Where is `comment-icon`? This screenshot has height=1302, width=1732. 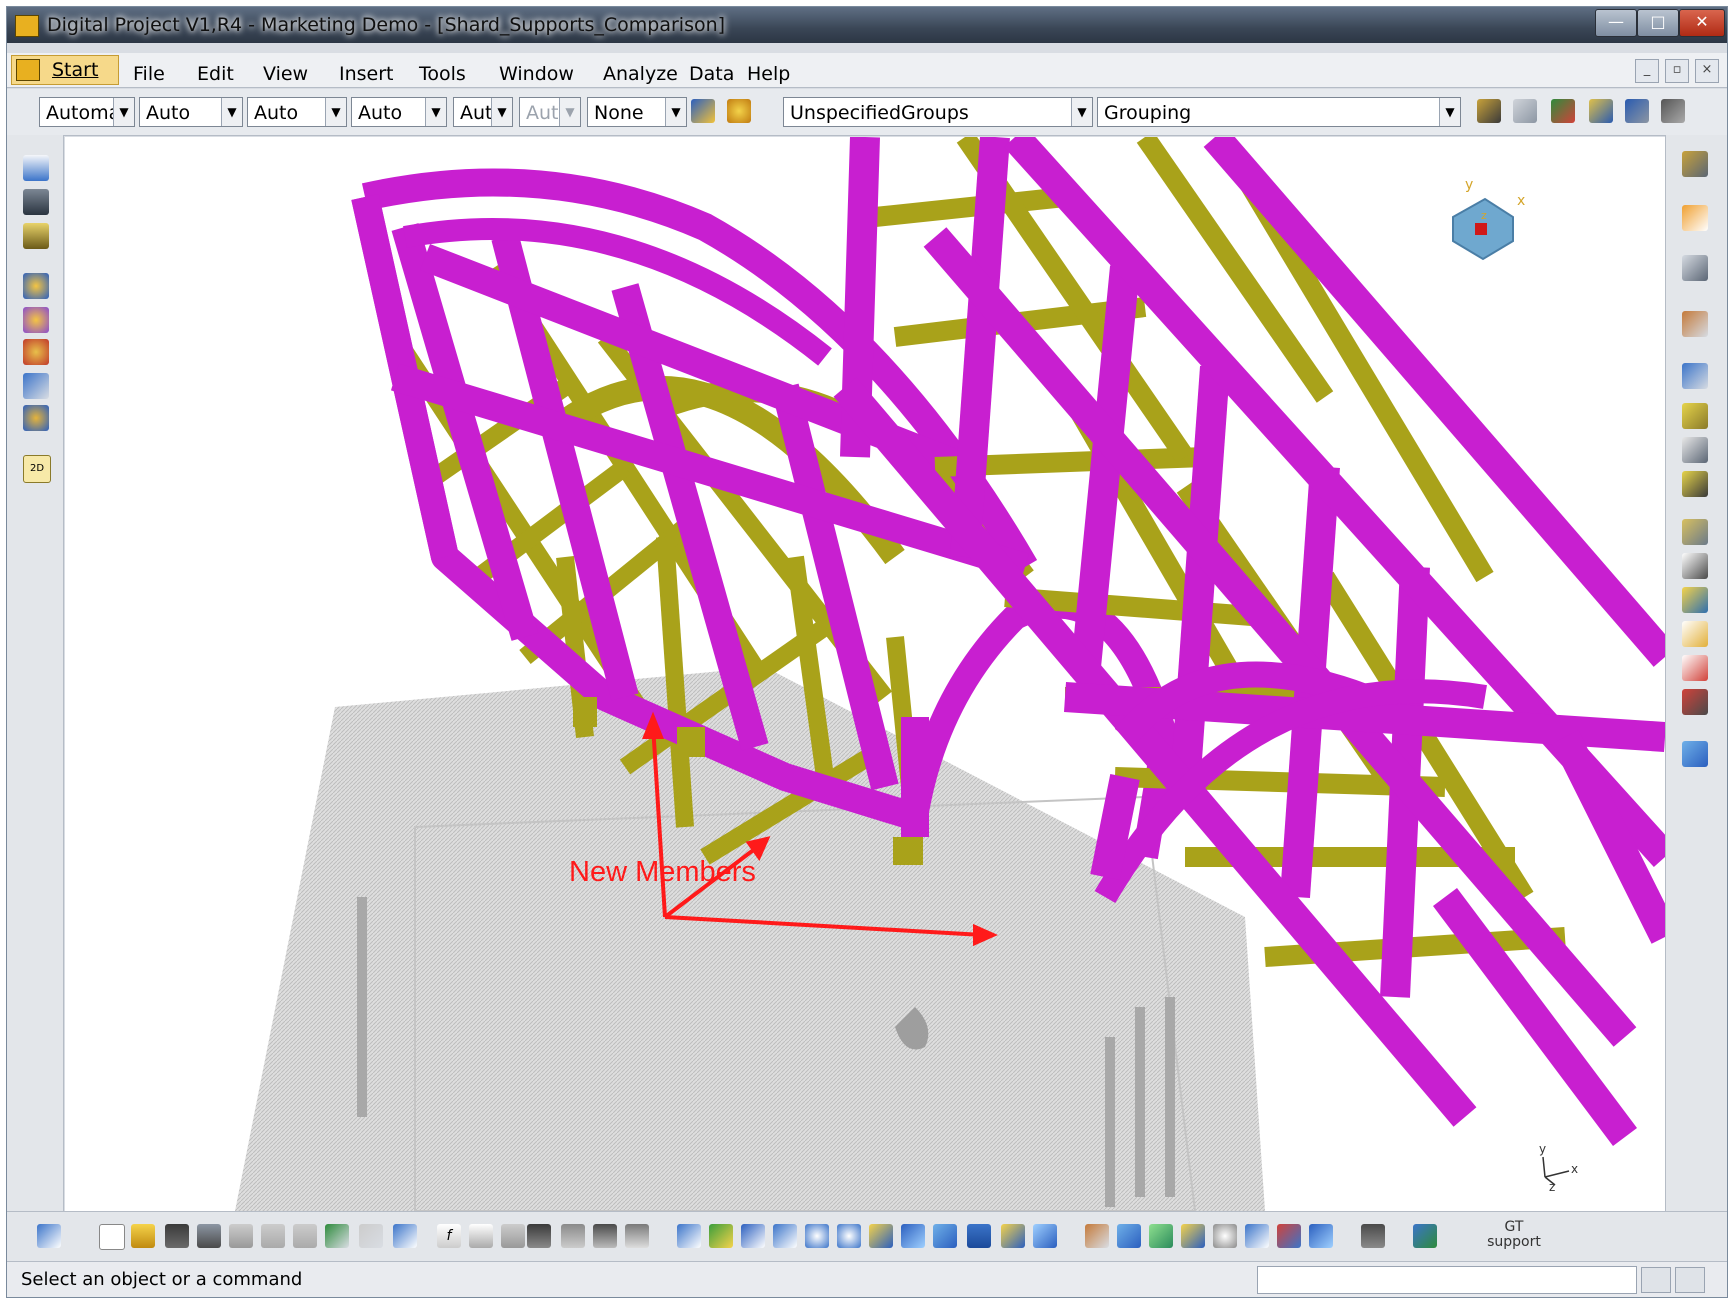
comment-icon is located at coordinates (481, 1236).